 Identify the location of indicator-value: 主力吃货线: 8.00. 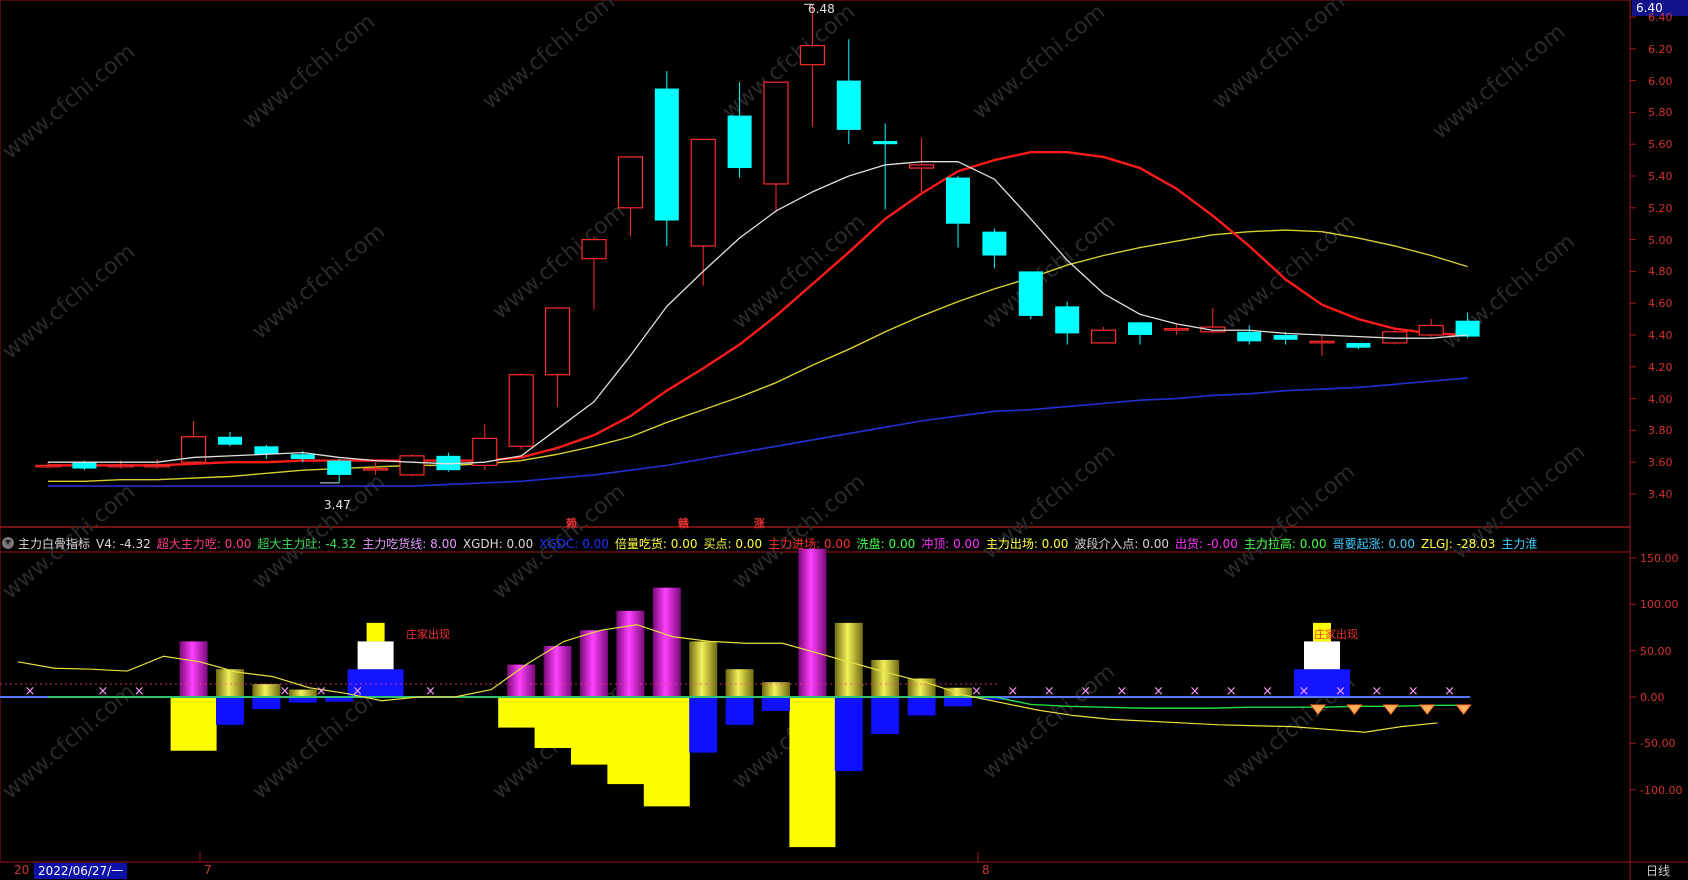
(409, 544).